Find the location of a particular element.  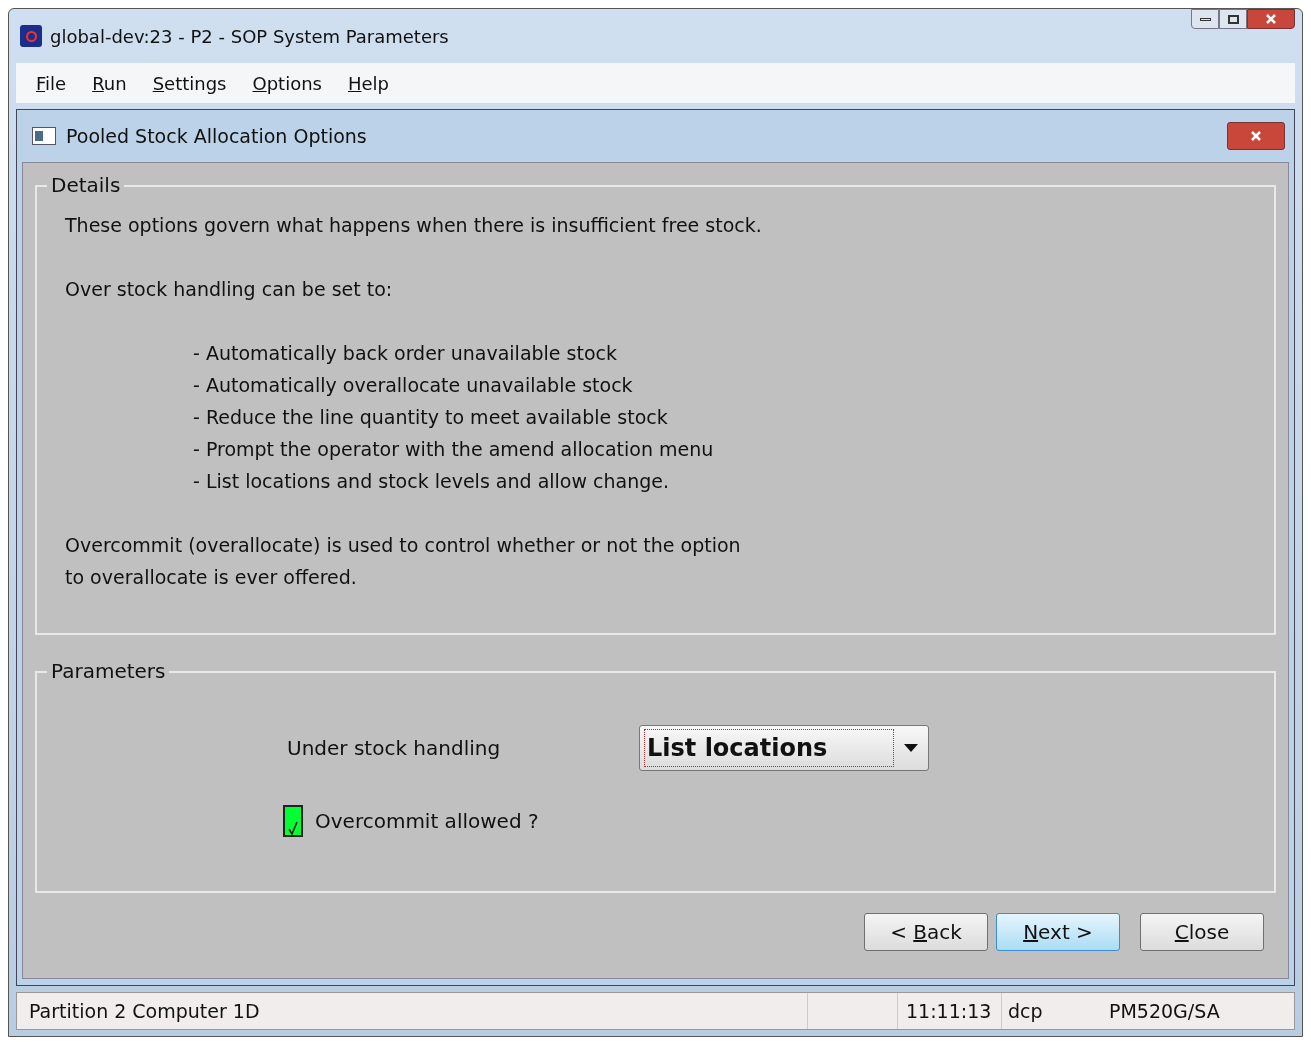

dropdown: List locations is located at coordinates (784, 748).